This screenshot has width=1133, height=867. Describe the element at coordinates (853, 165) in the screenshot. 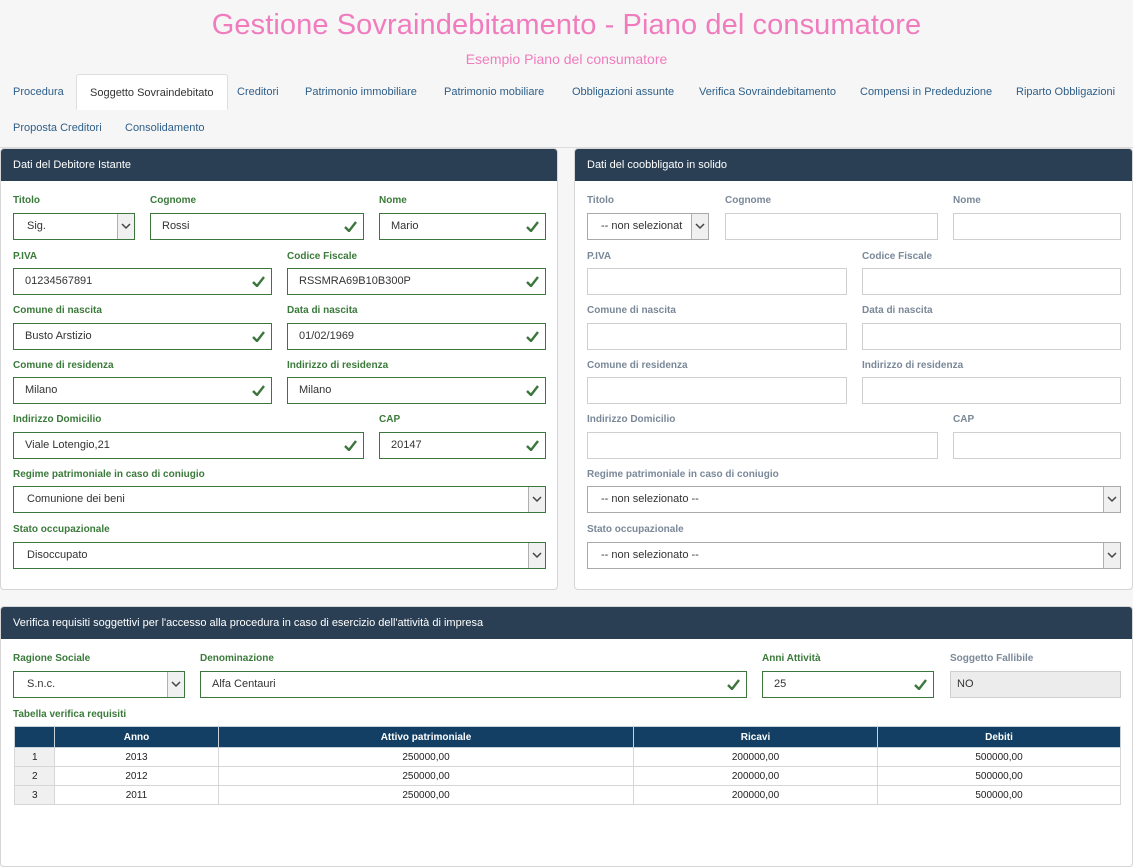

I see `coobbligato-panel-heading: Dati del coobbligato in solido` at that location.